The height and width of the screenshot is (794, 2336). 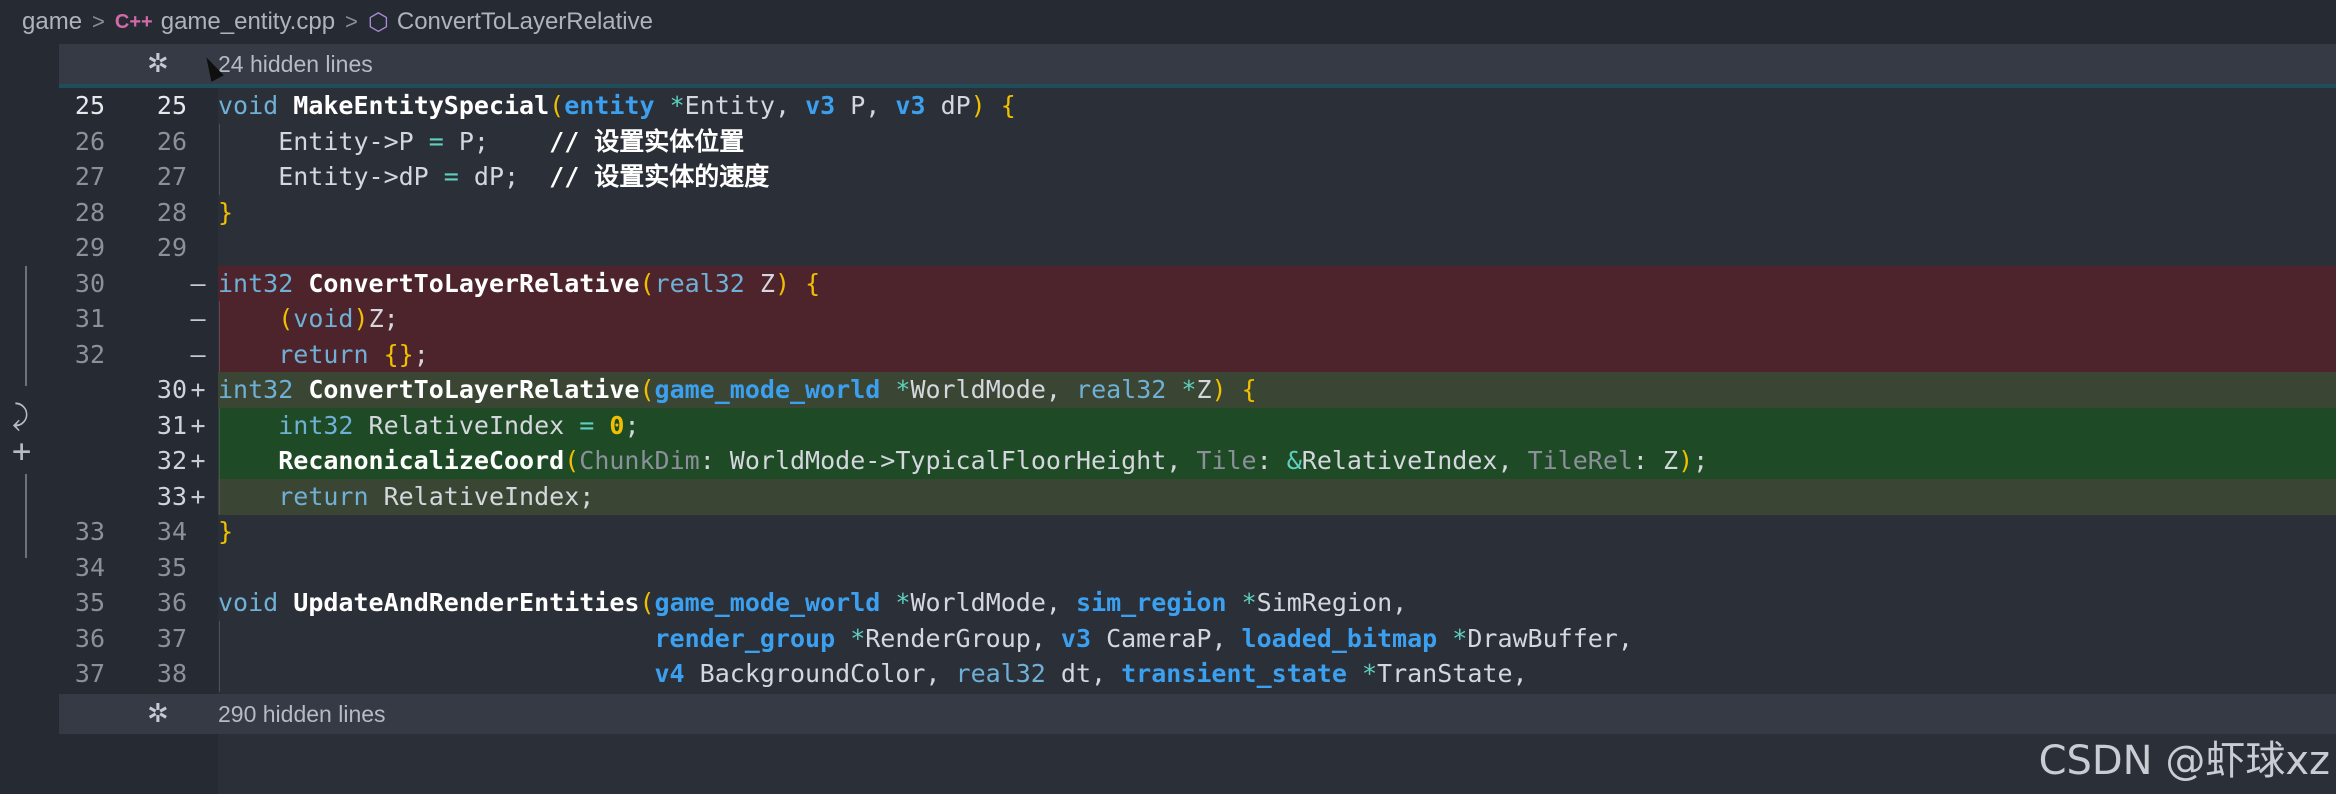 I want to click on old-line-number: 30, so click(x=89, y=283).